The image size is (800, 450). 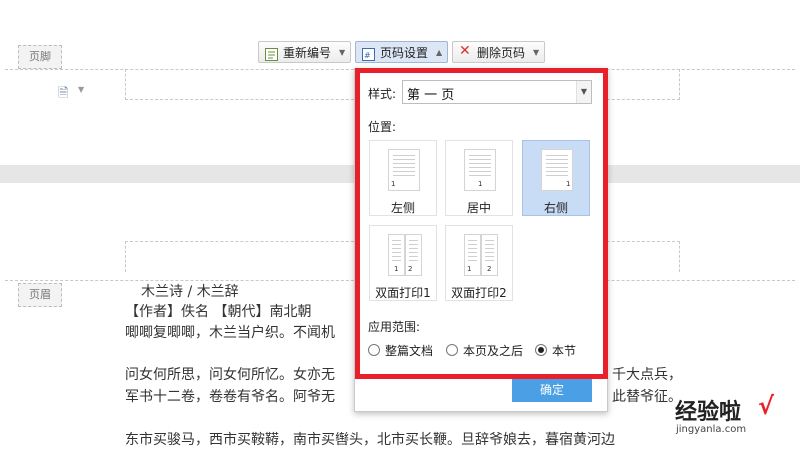 I want to click on delete-page-number-button: ✕ 删除页码 ▼, so click(x=498, y=52).